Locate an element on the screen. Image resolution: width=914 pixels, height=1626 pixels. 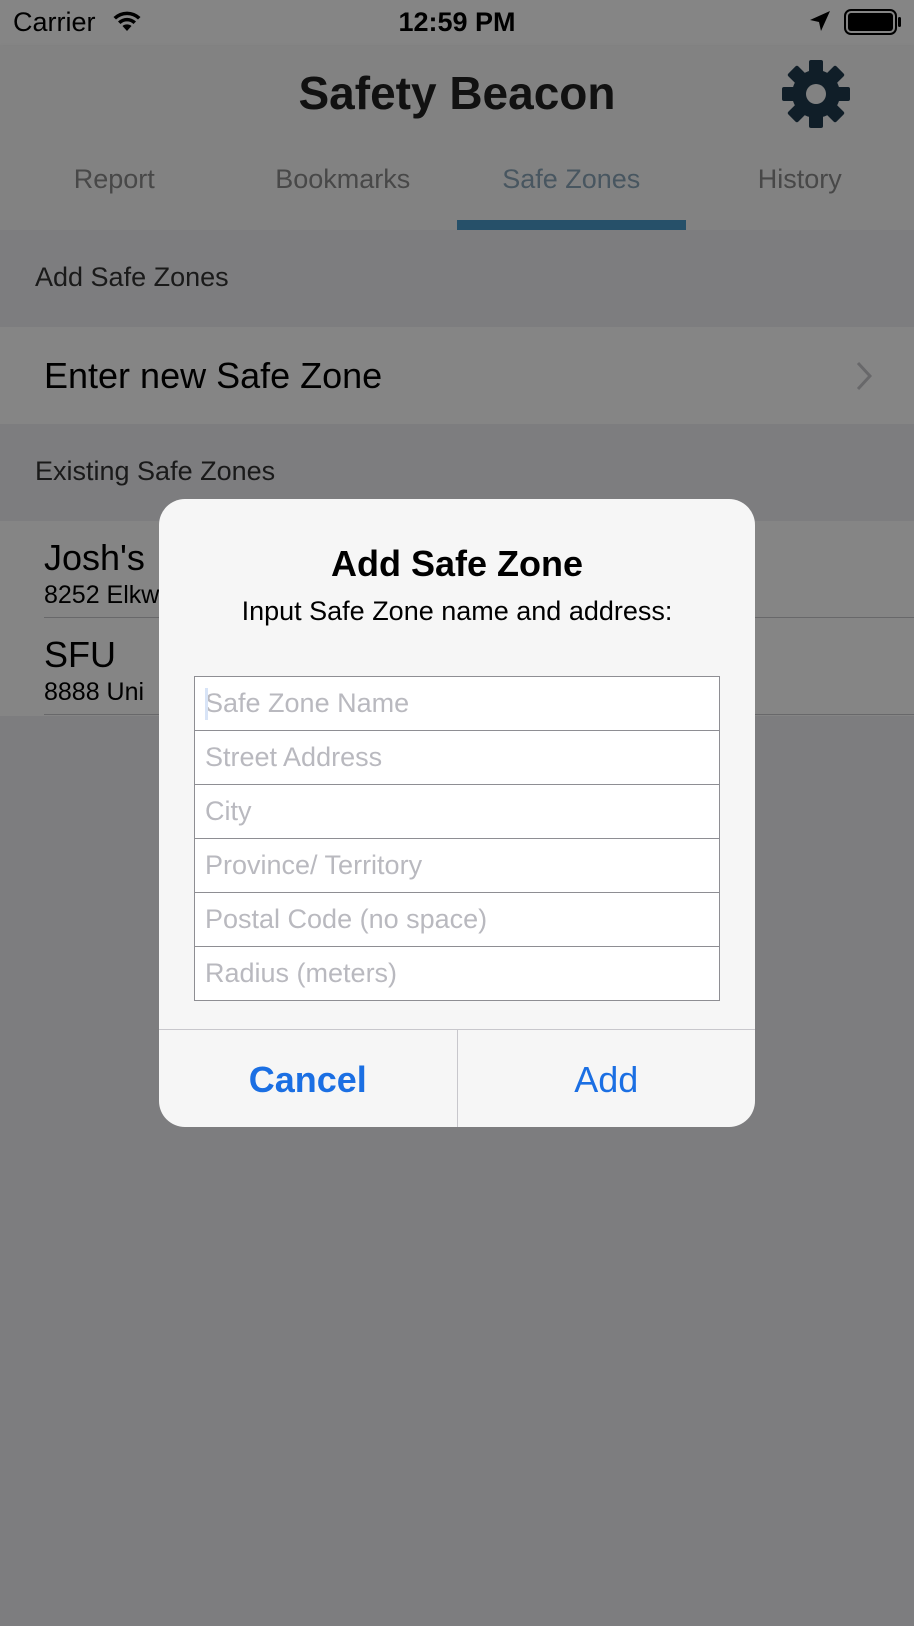
safe-zone-name-input is located at coordinates (457, 703).